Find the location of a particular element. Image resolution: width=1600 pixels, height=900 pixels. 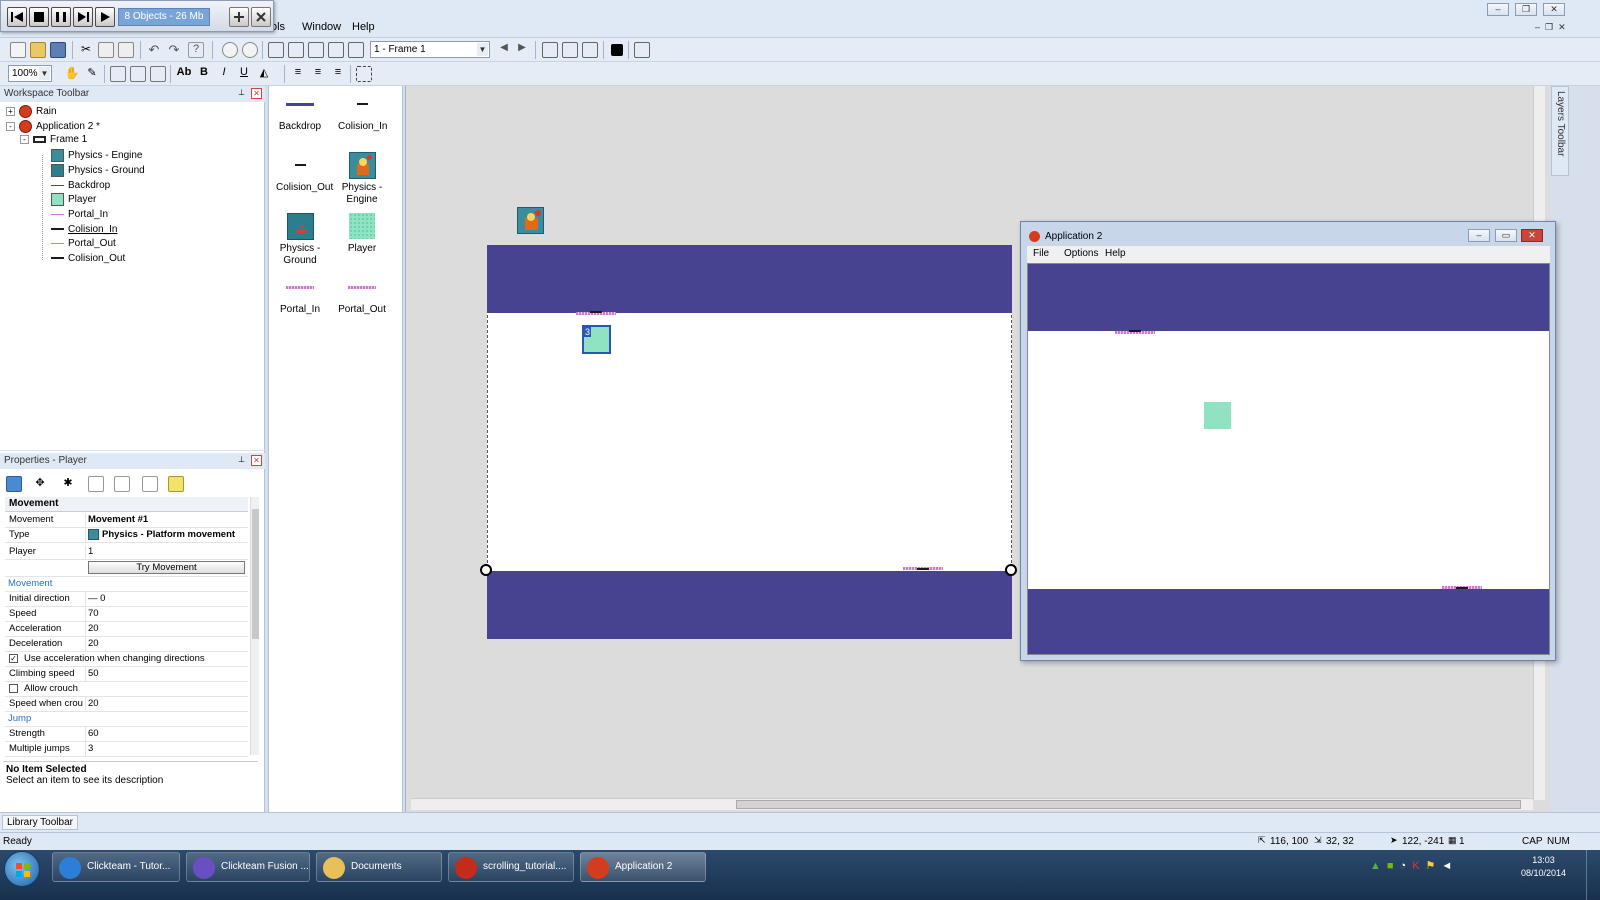

property-row: Player 1 is located at coordinates (126, 552).